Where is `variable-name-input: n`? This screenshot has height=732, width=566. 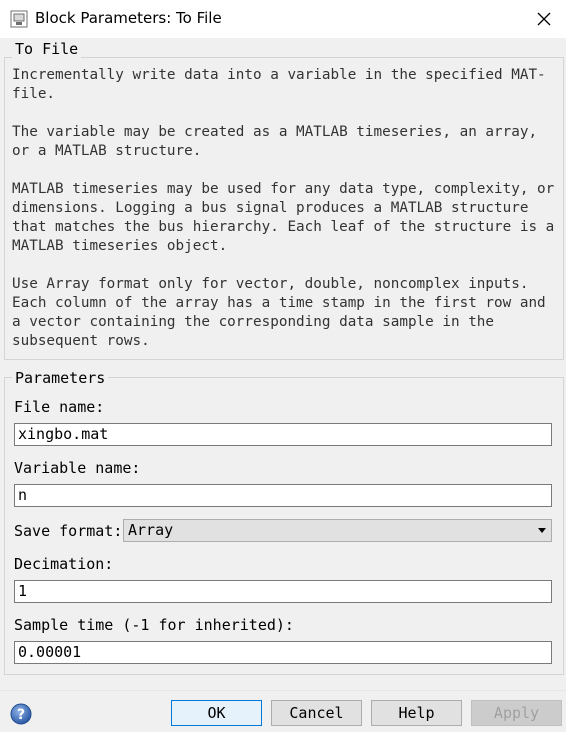
variable-name-input: n is located at coordinates (283, 495).